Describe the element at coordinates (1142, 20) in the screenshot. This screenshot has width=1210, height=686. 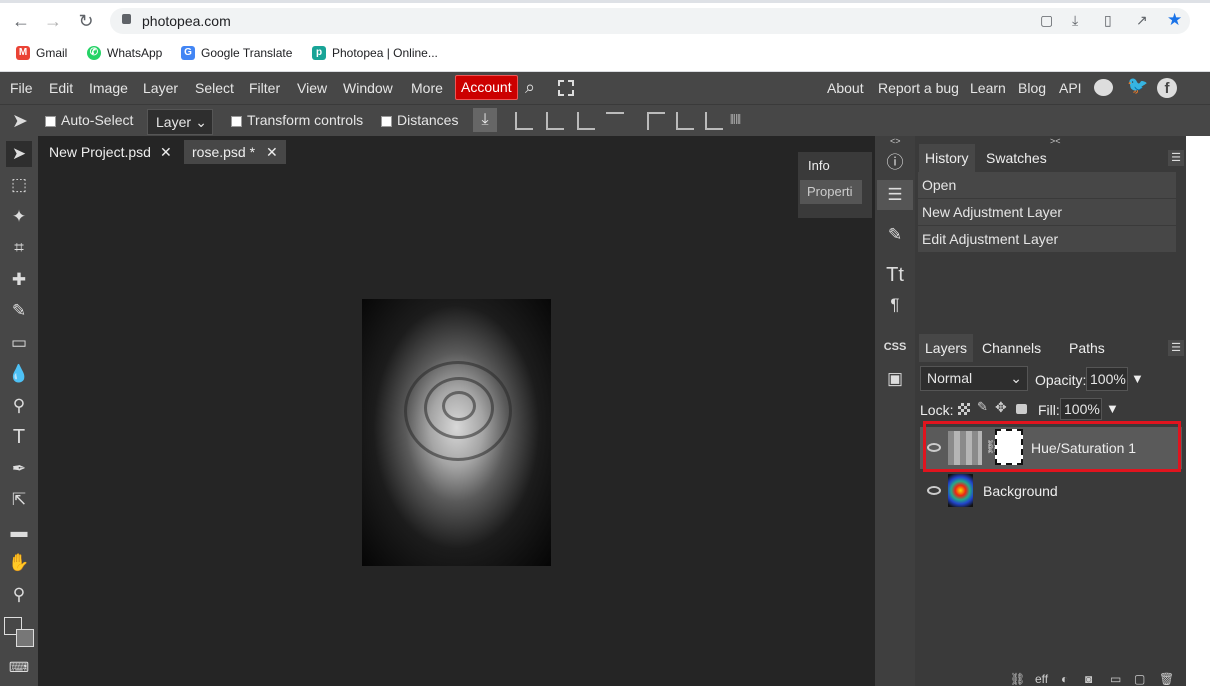
I see `share-icon: ↗` at that location.